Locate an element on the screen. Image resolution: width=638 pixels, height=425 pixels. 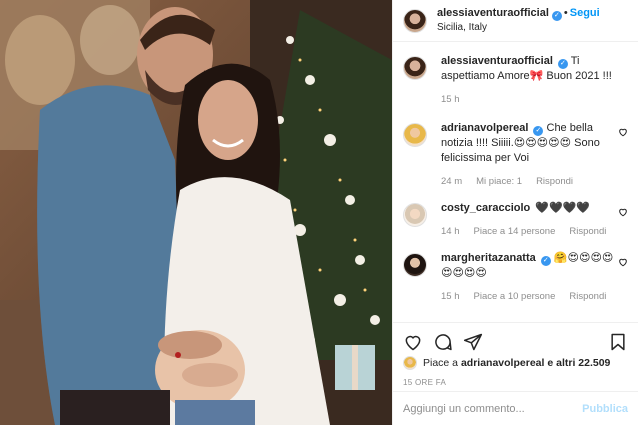
likes-prefix: Piace a is located at coordinates (441, 363).